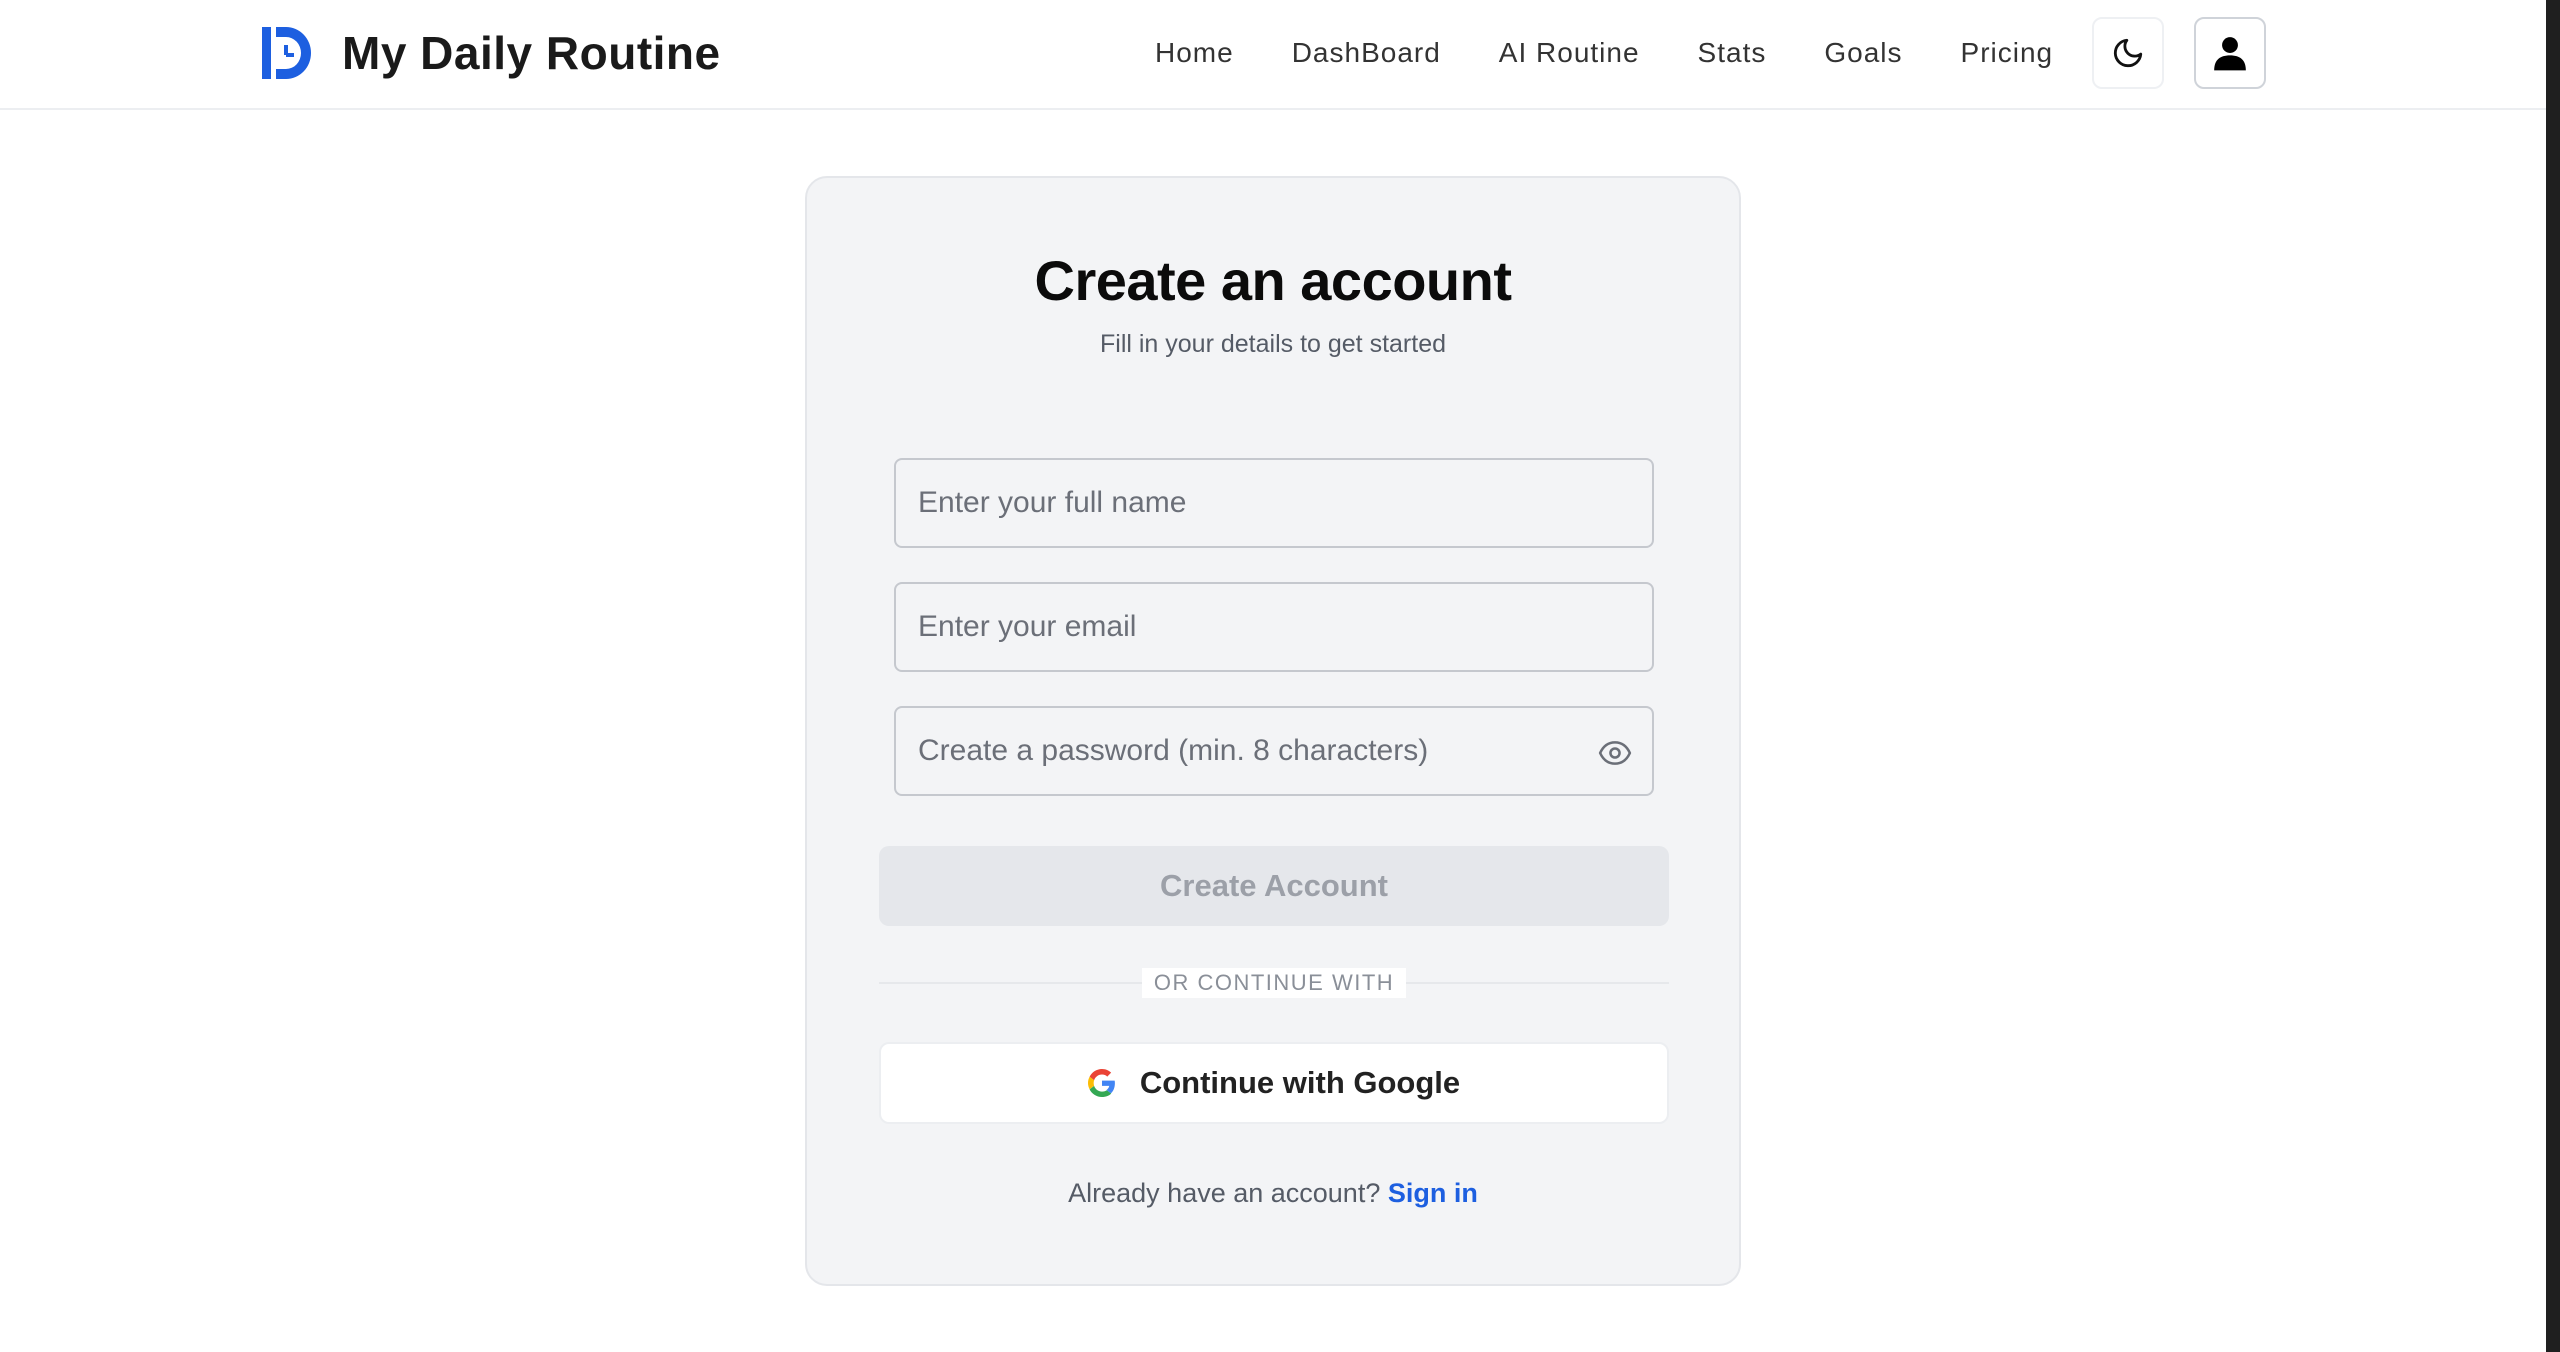  Describe the element at coordinates (1569, 53) in the screenshot. I see `nav-ai-routine: AI Routine` at that location.